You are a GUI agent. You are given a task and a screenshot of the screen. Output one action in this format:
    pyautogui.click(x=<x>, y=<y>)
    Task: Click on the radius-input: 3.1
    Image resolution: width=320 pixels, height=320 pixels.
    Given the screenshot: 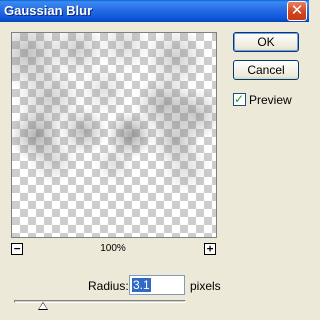 What is the action you would take?
    pyautogui.click(x=157, y=285)
    